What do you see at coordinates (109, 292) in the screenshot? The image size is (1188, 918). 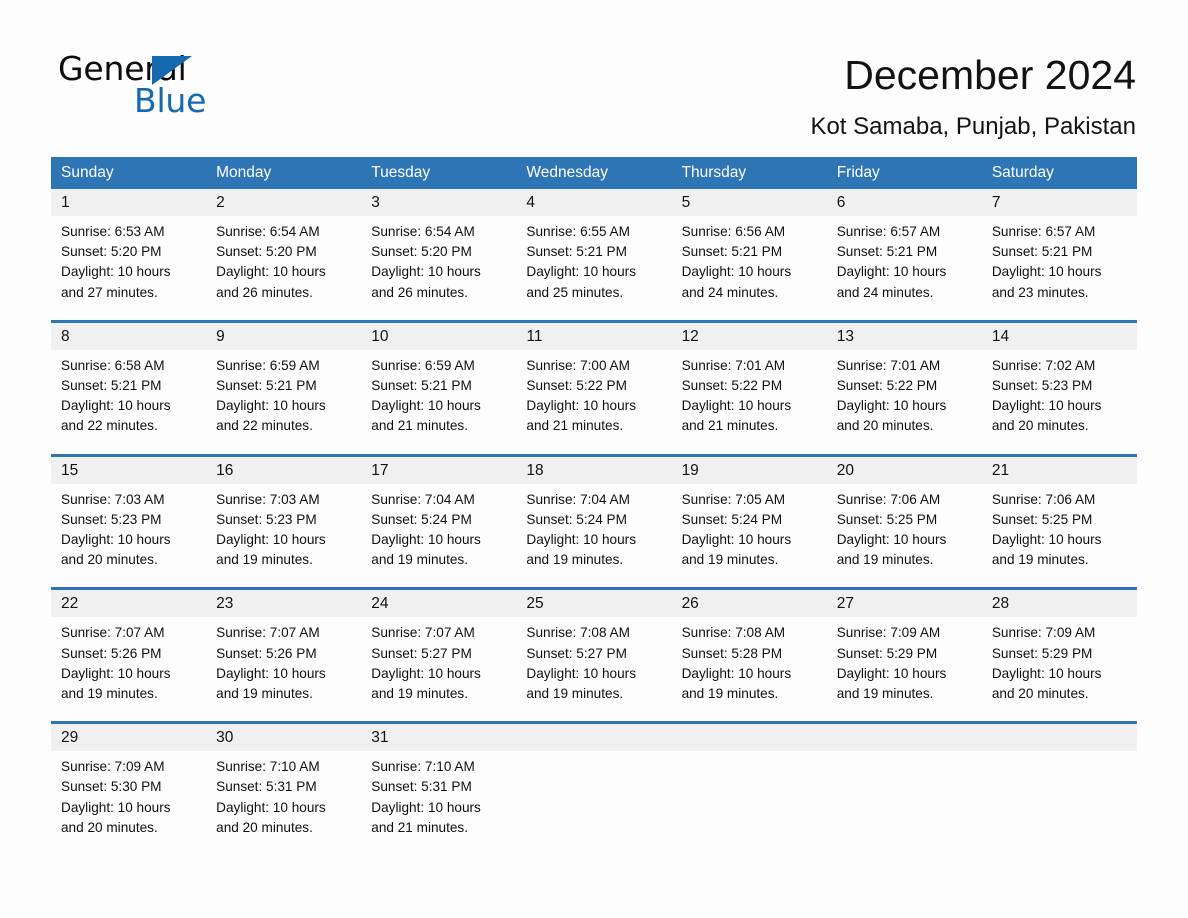 I see `daylight-line2: and 27 minutes.` at bounding box center [109, 292].